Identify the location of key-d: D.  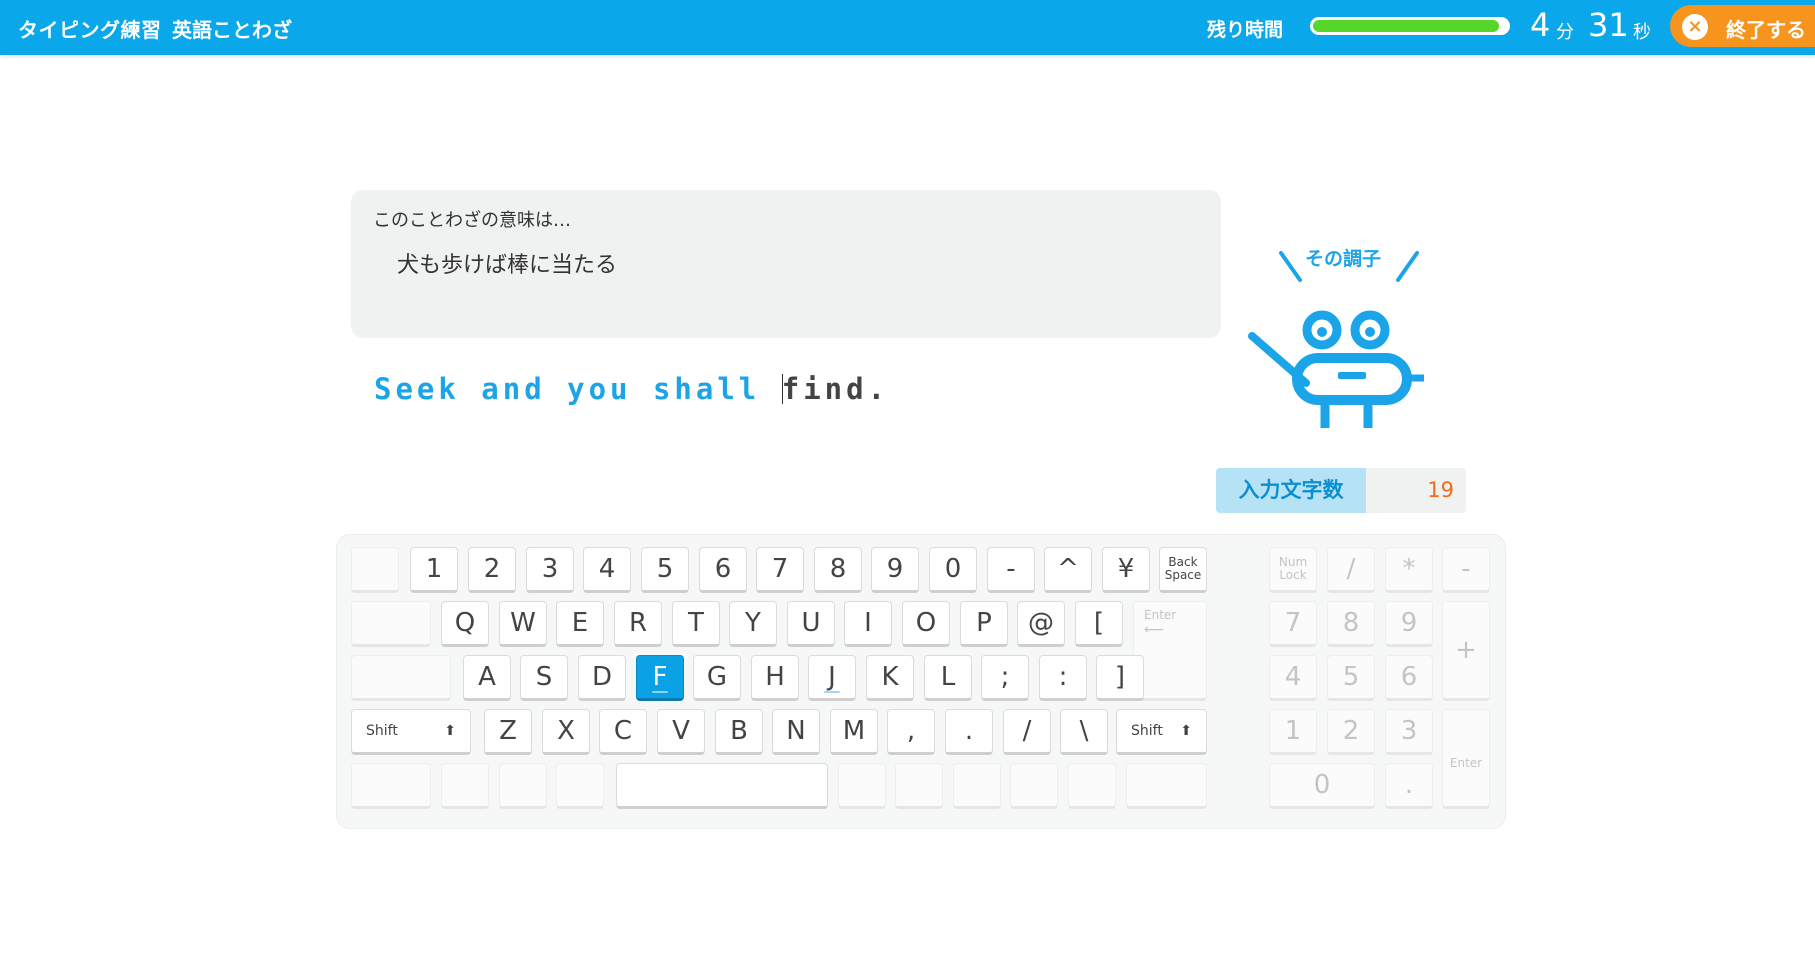
(602, 678).